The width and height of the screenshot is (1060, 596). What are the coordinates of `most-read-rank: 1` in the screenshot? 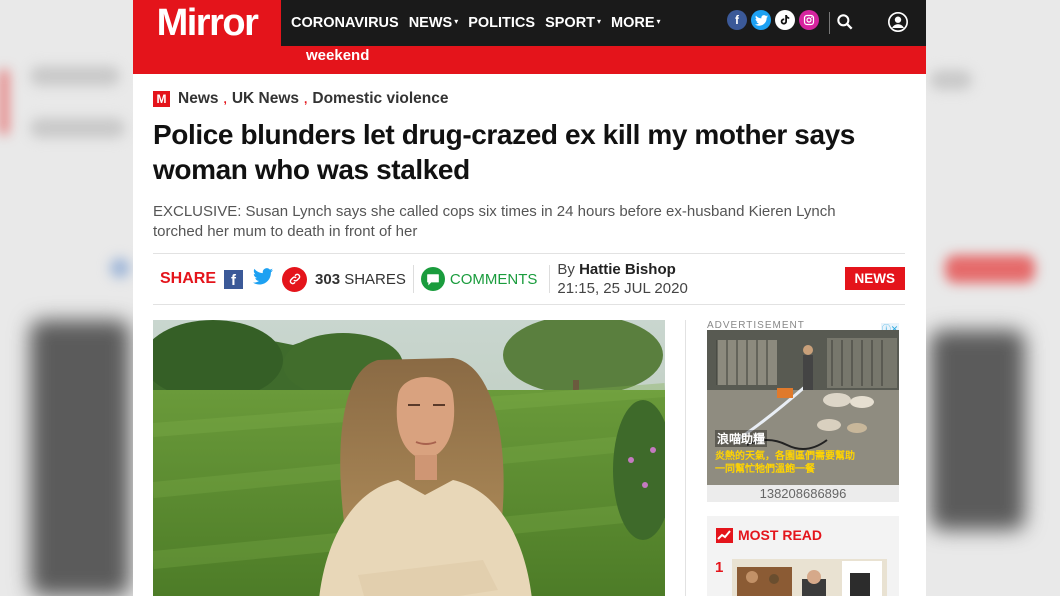 It's located at (719, 567).